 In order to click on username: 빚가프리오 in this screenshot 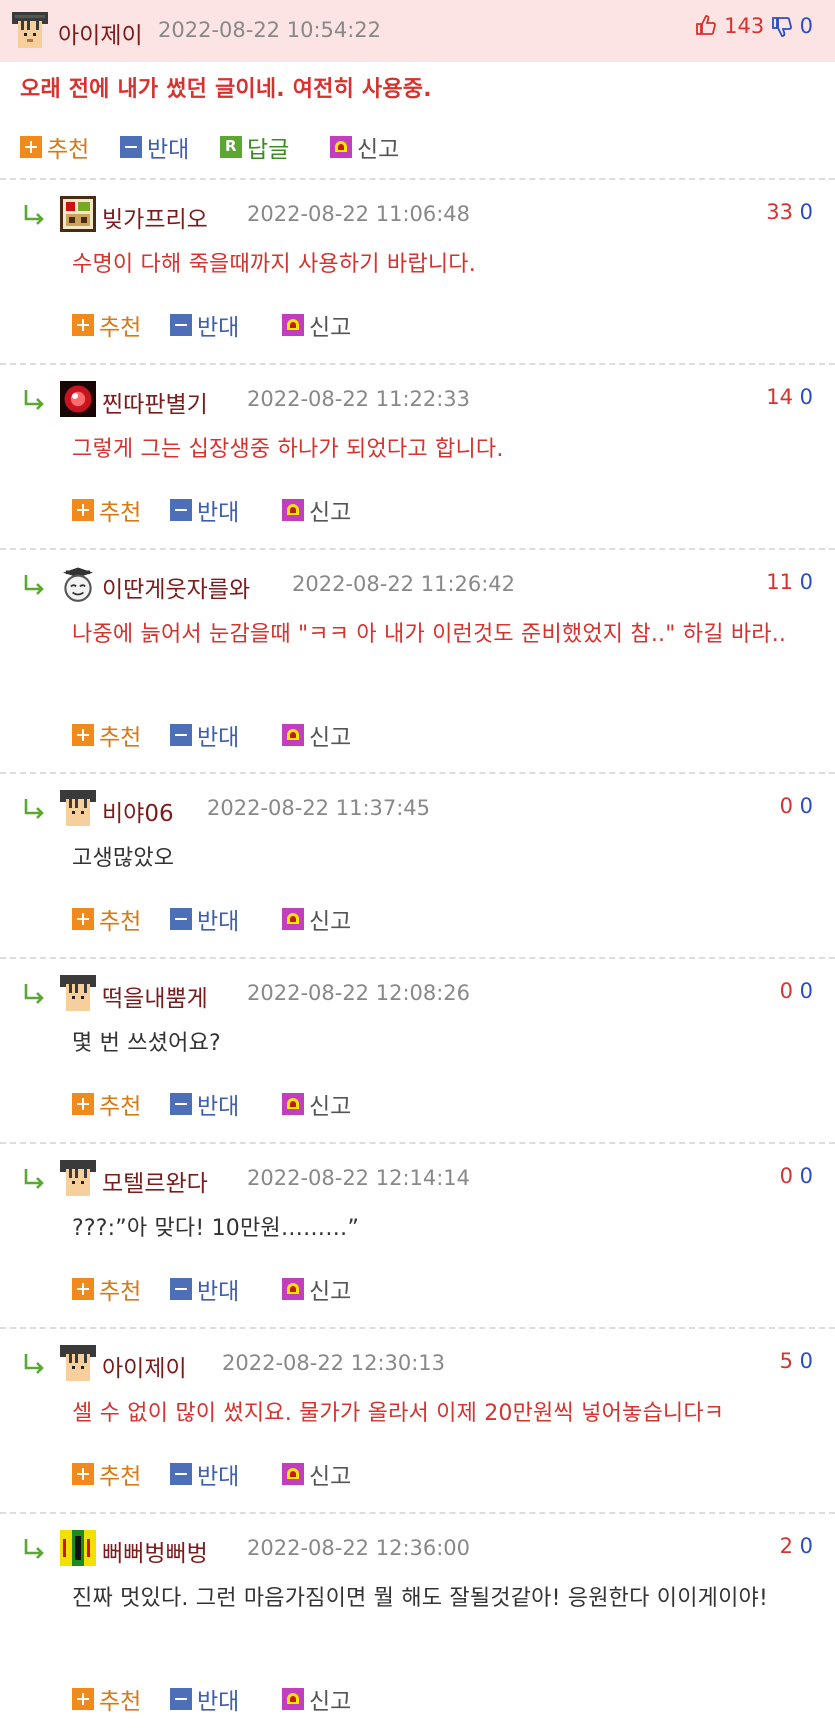, I will do `click(155, 217)`.